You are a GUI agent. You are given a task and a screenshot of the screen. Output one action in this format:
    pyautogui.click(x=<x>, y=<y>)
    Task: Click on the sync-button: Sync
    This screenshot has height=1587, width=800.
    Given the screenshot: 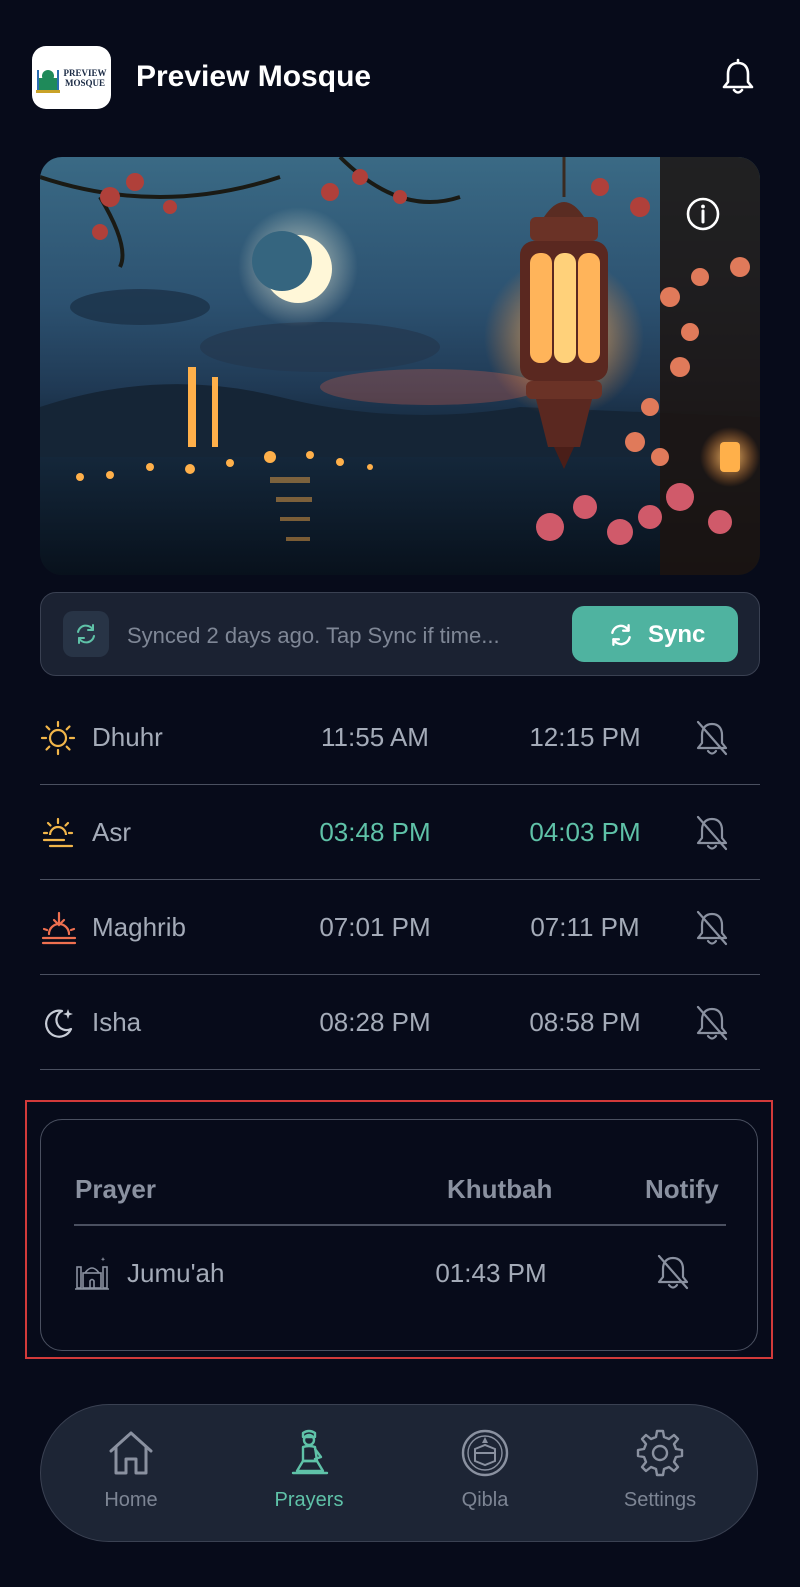 What is the action you would take?
    pyautogui.click(x=655, y=634)
    